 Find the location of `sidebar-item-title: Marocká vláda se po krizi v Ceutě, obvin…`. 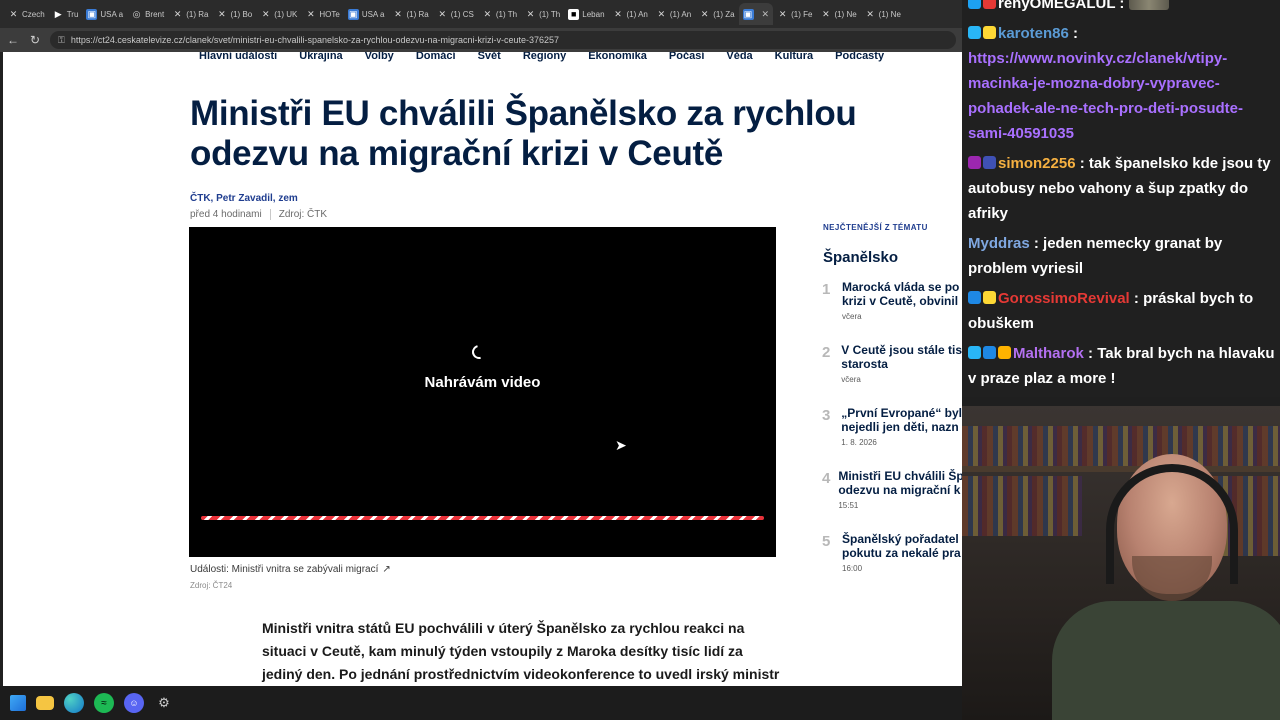

sidebar-item-title: Marocká vláda se po krizi v Ceutě, obvin… is located at coordinates (902, 294).